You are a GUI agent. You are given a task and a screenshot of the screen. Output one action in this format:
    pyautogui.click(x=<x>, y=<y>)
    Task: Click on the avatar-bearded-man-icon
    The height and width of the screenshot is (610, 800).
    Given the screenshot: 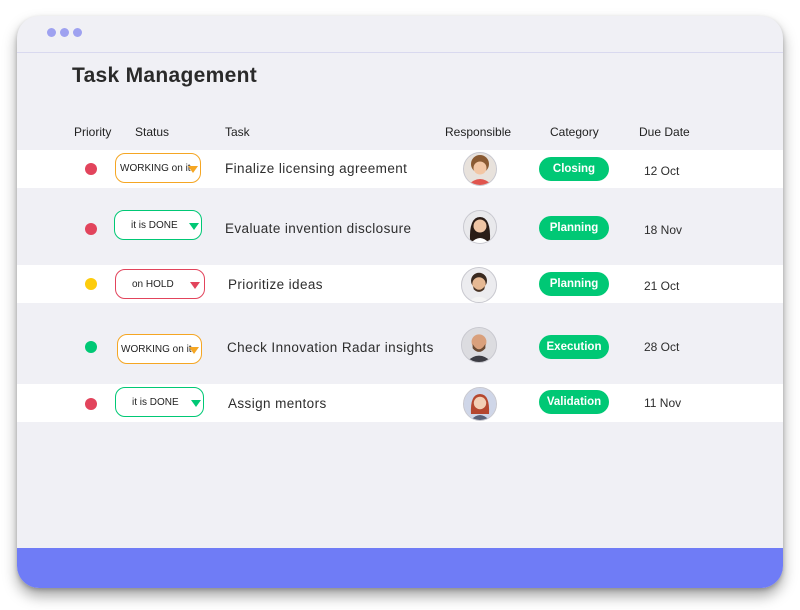 What is the action you would take?
    pyautogui.click(x=479, y=285)
    